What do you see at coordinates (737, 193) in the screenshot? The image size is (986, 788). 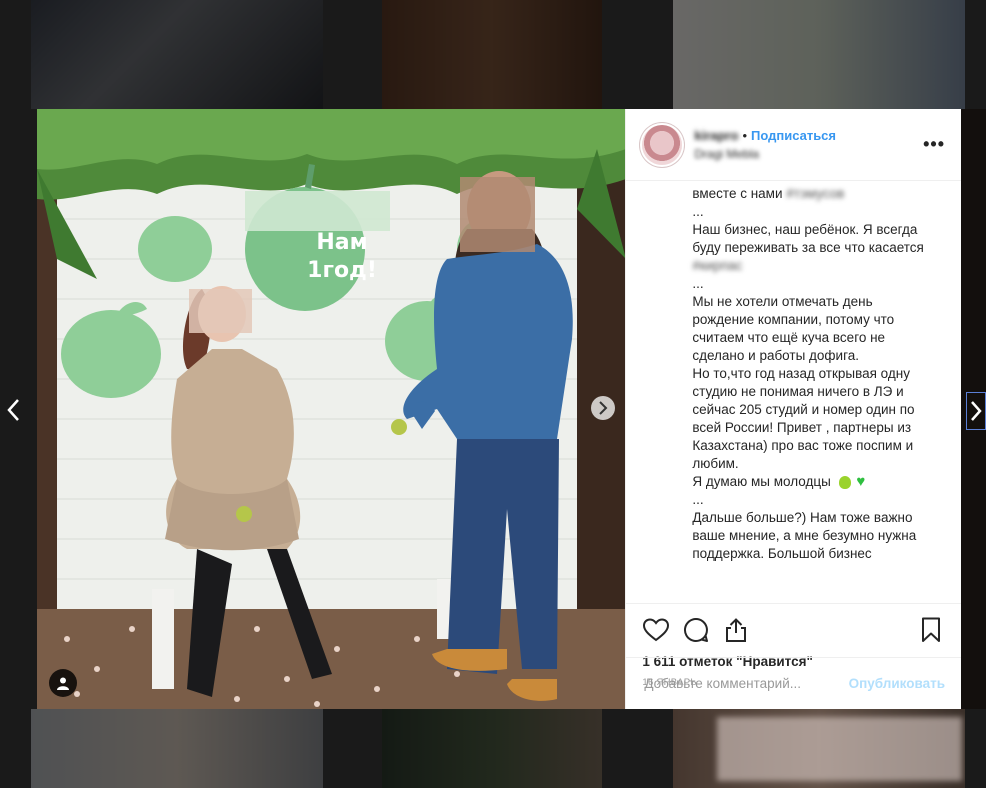 I see `caption-line: вместе с нами` at bounding box center [737, 193].